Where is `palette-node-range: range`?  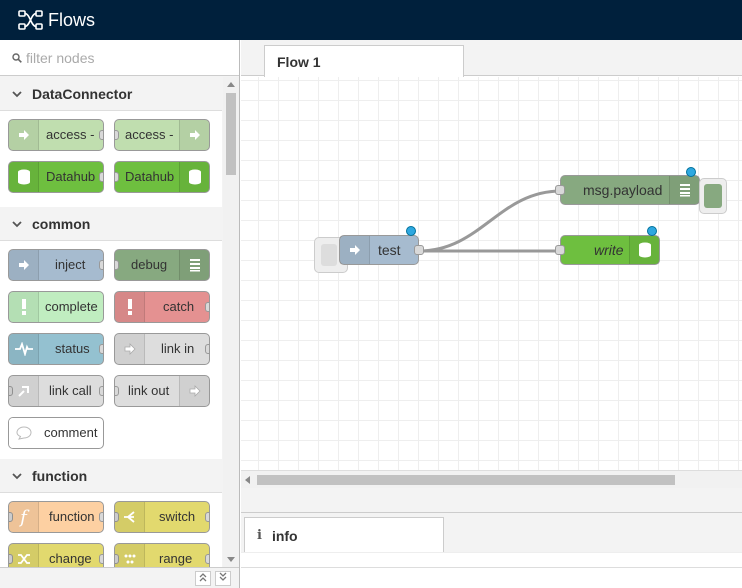
palette-node-range: range is located at coordinates (162, 555).